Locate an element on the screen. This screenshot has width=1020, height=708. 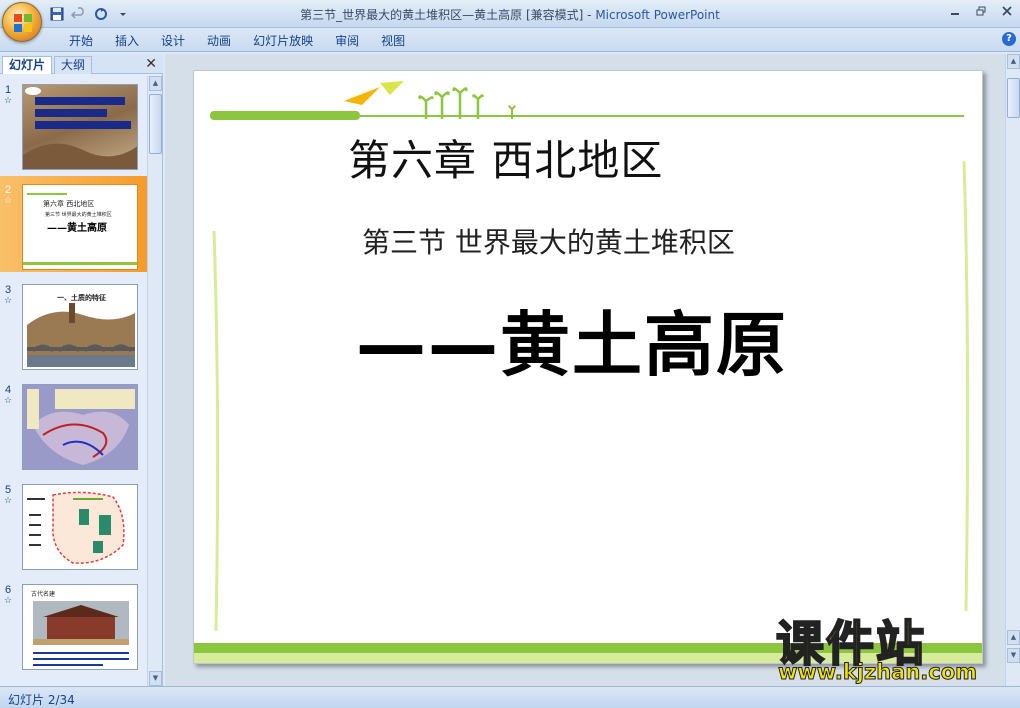
slide-thumbnail: 一、土质的特征 is located at coordinates (80, 327).